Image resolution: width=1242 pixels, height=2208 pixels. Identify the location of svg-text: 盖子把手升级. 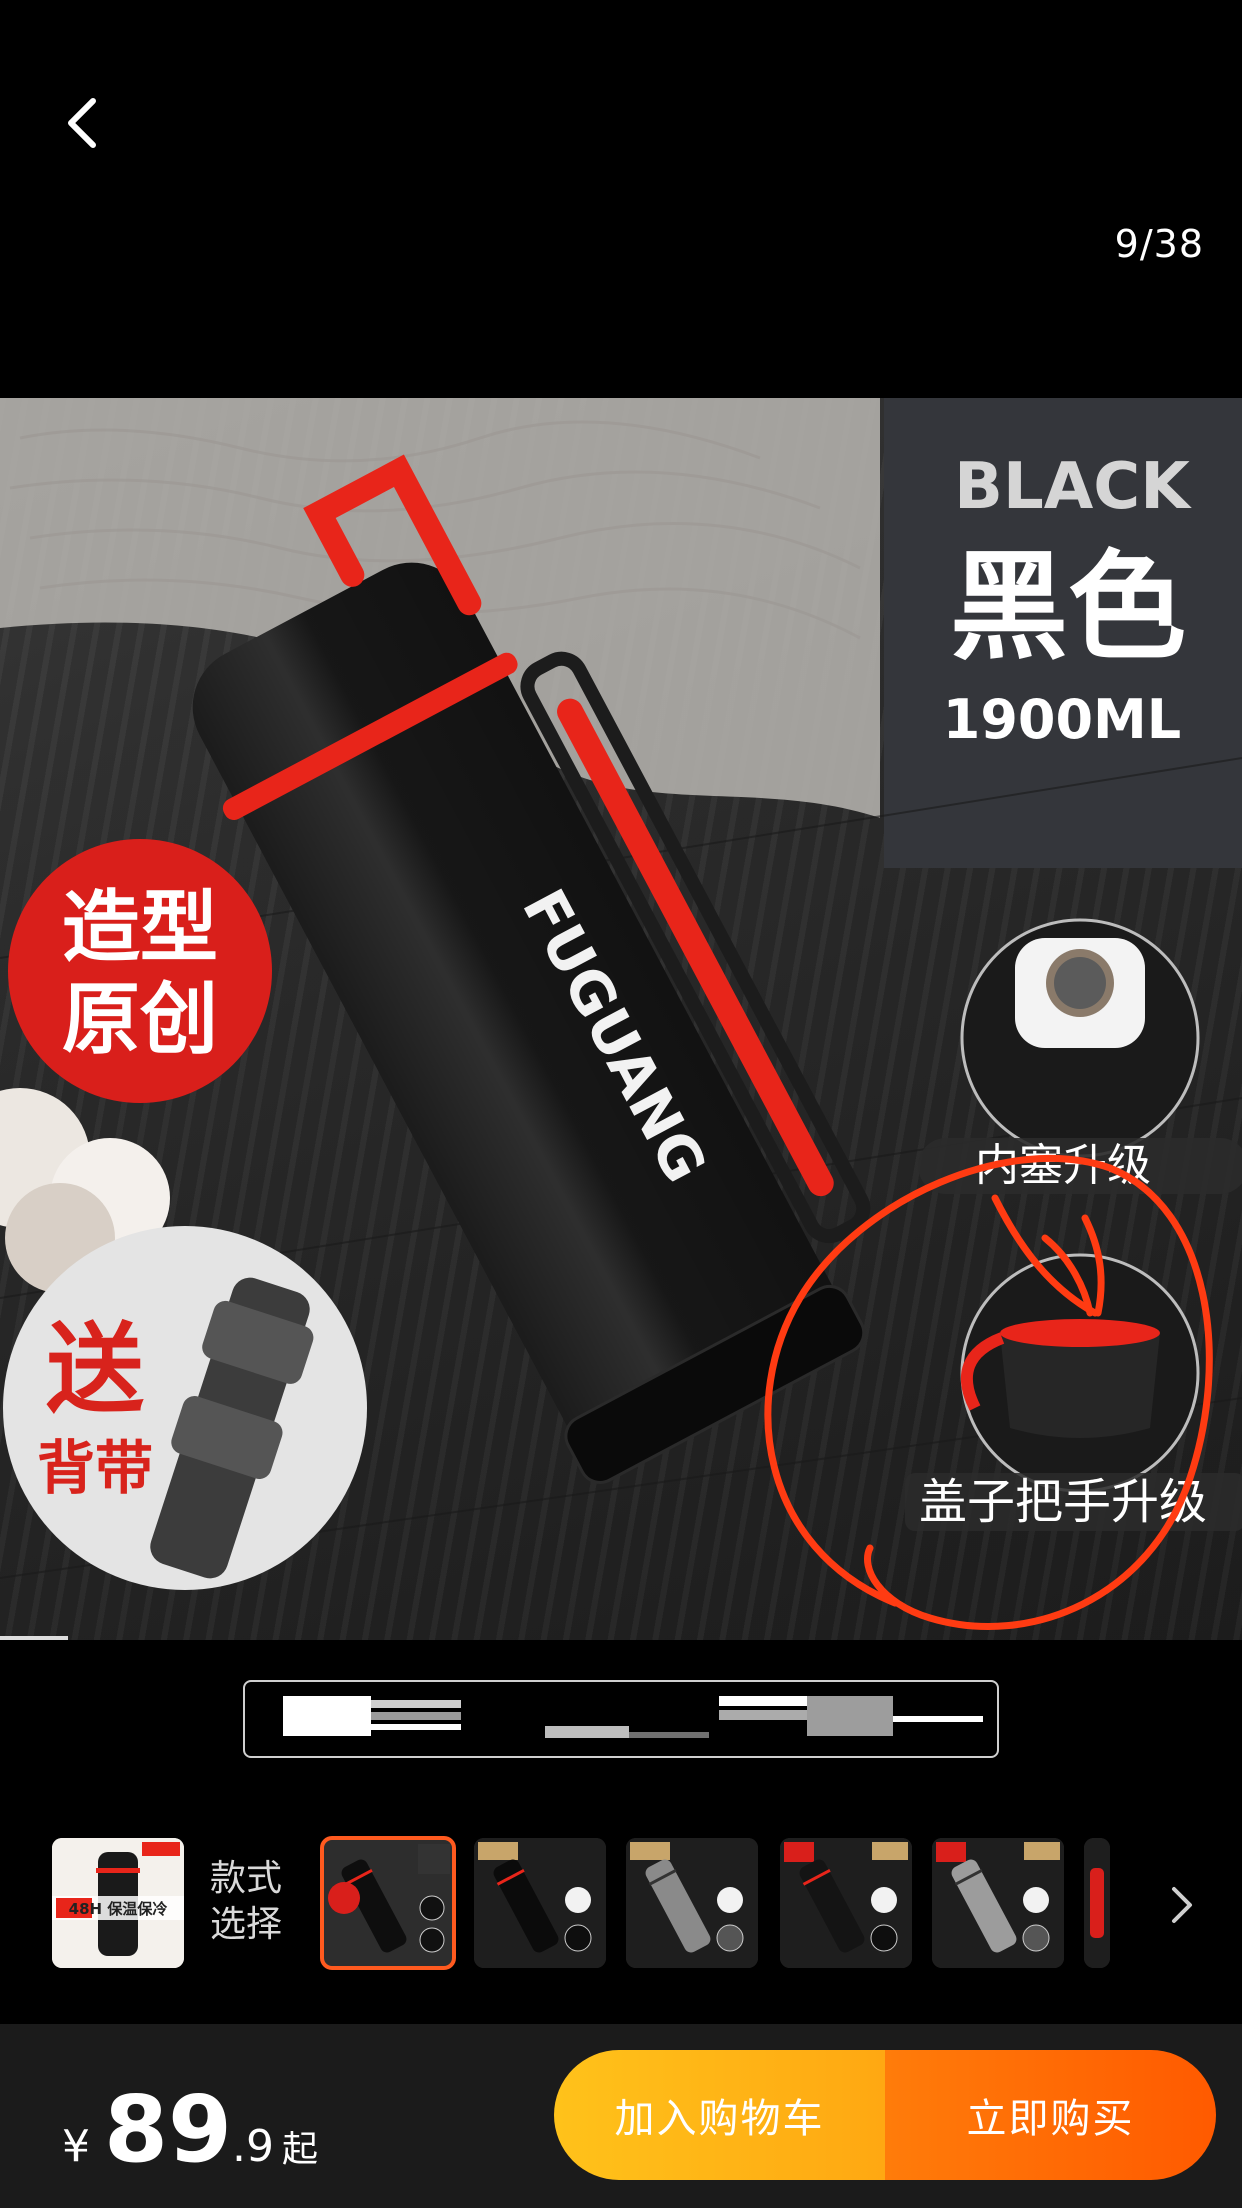
(1063, 1502).